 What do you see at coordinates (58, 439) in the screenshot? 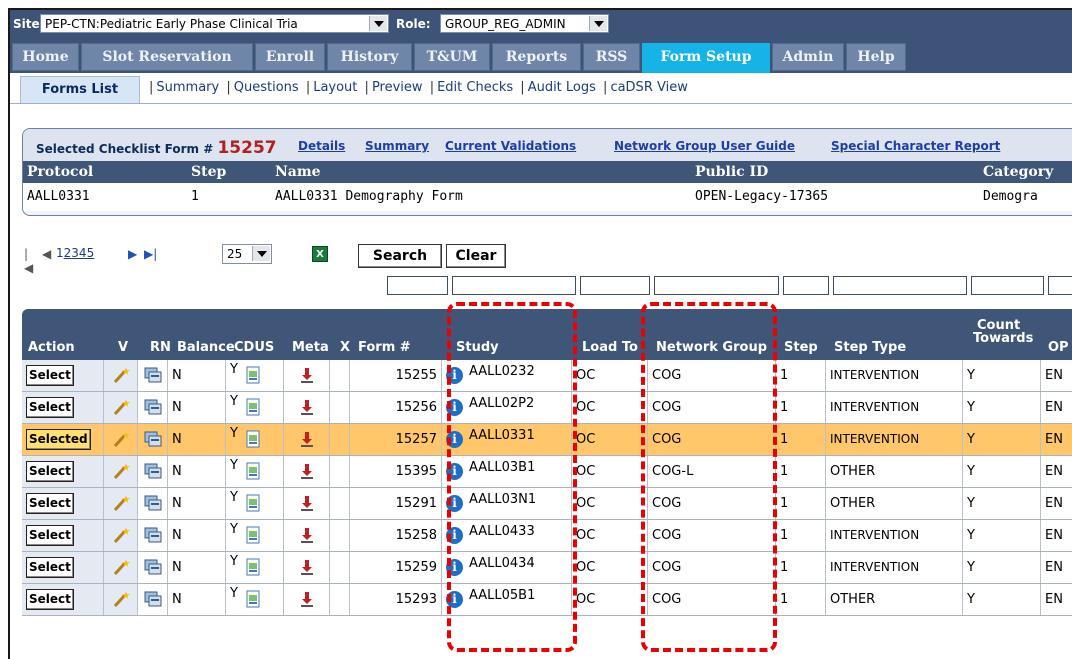
I see `select-button: Selected` at bounding box center [58, 439].